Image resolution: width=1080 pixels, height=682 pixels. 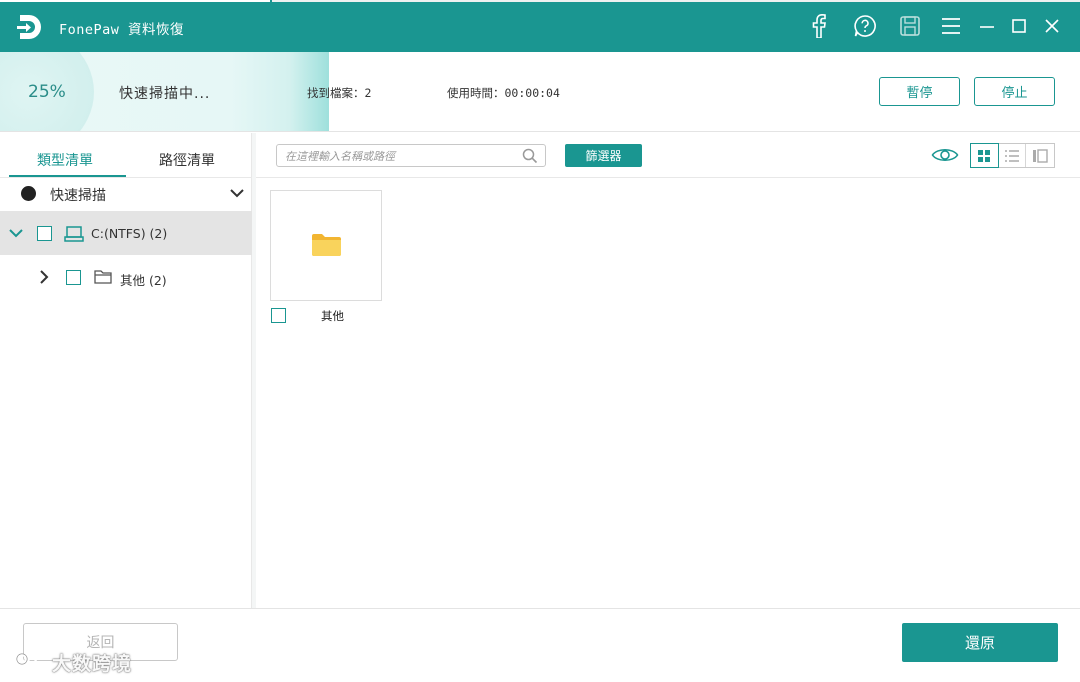 I want to click on search-input, so click(x=400, y=156).